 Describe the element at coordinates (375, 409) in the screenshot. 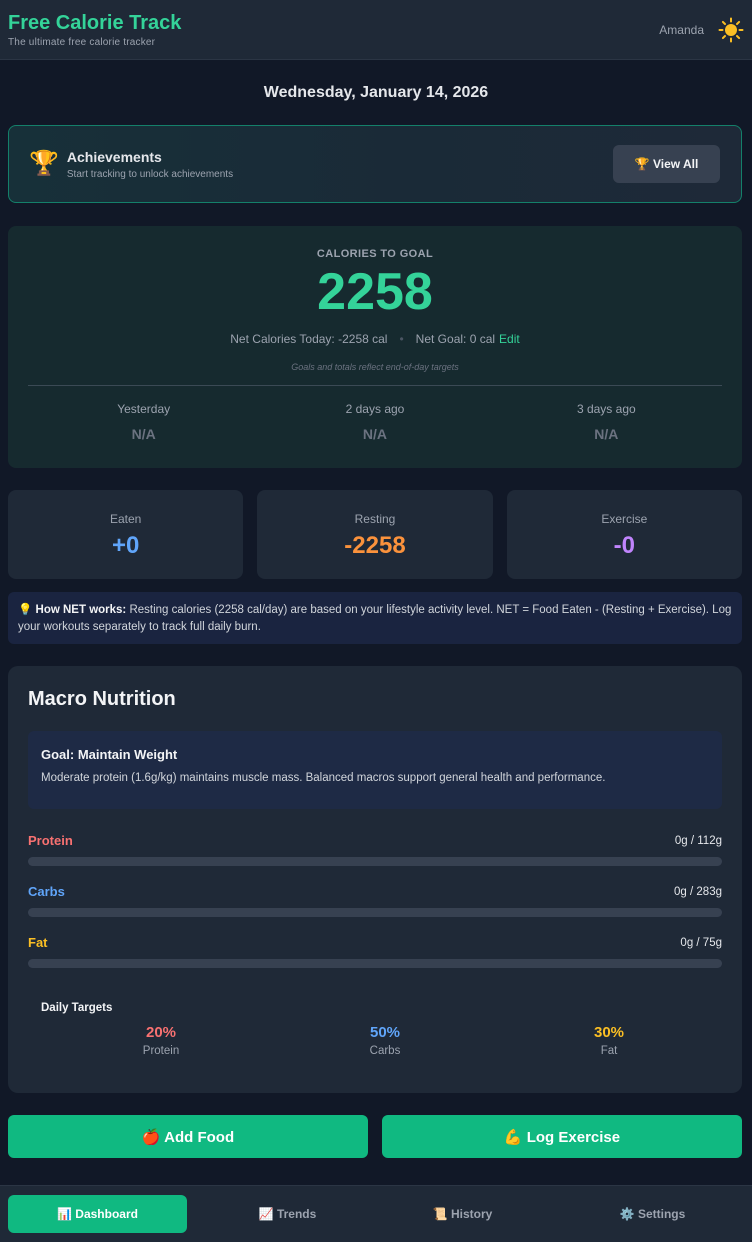

I see `history-label: 2 days ago` at that location.